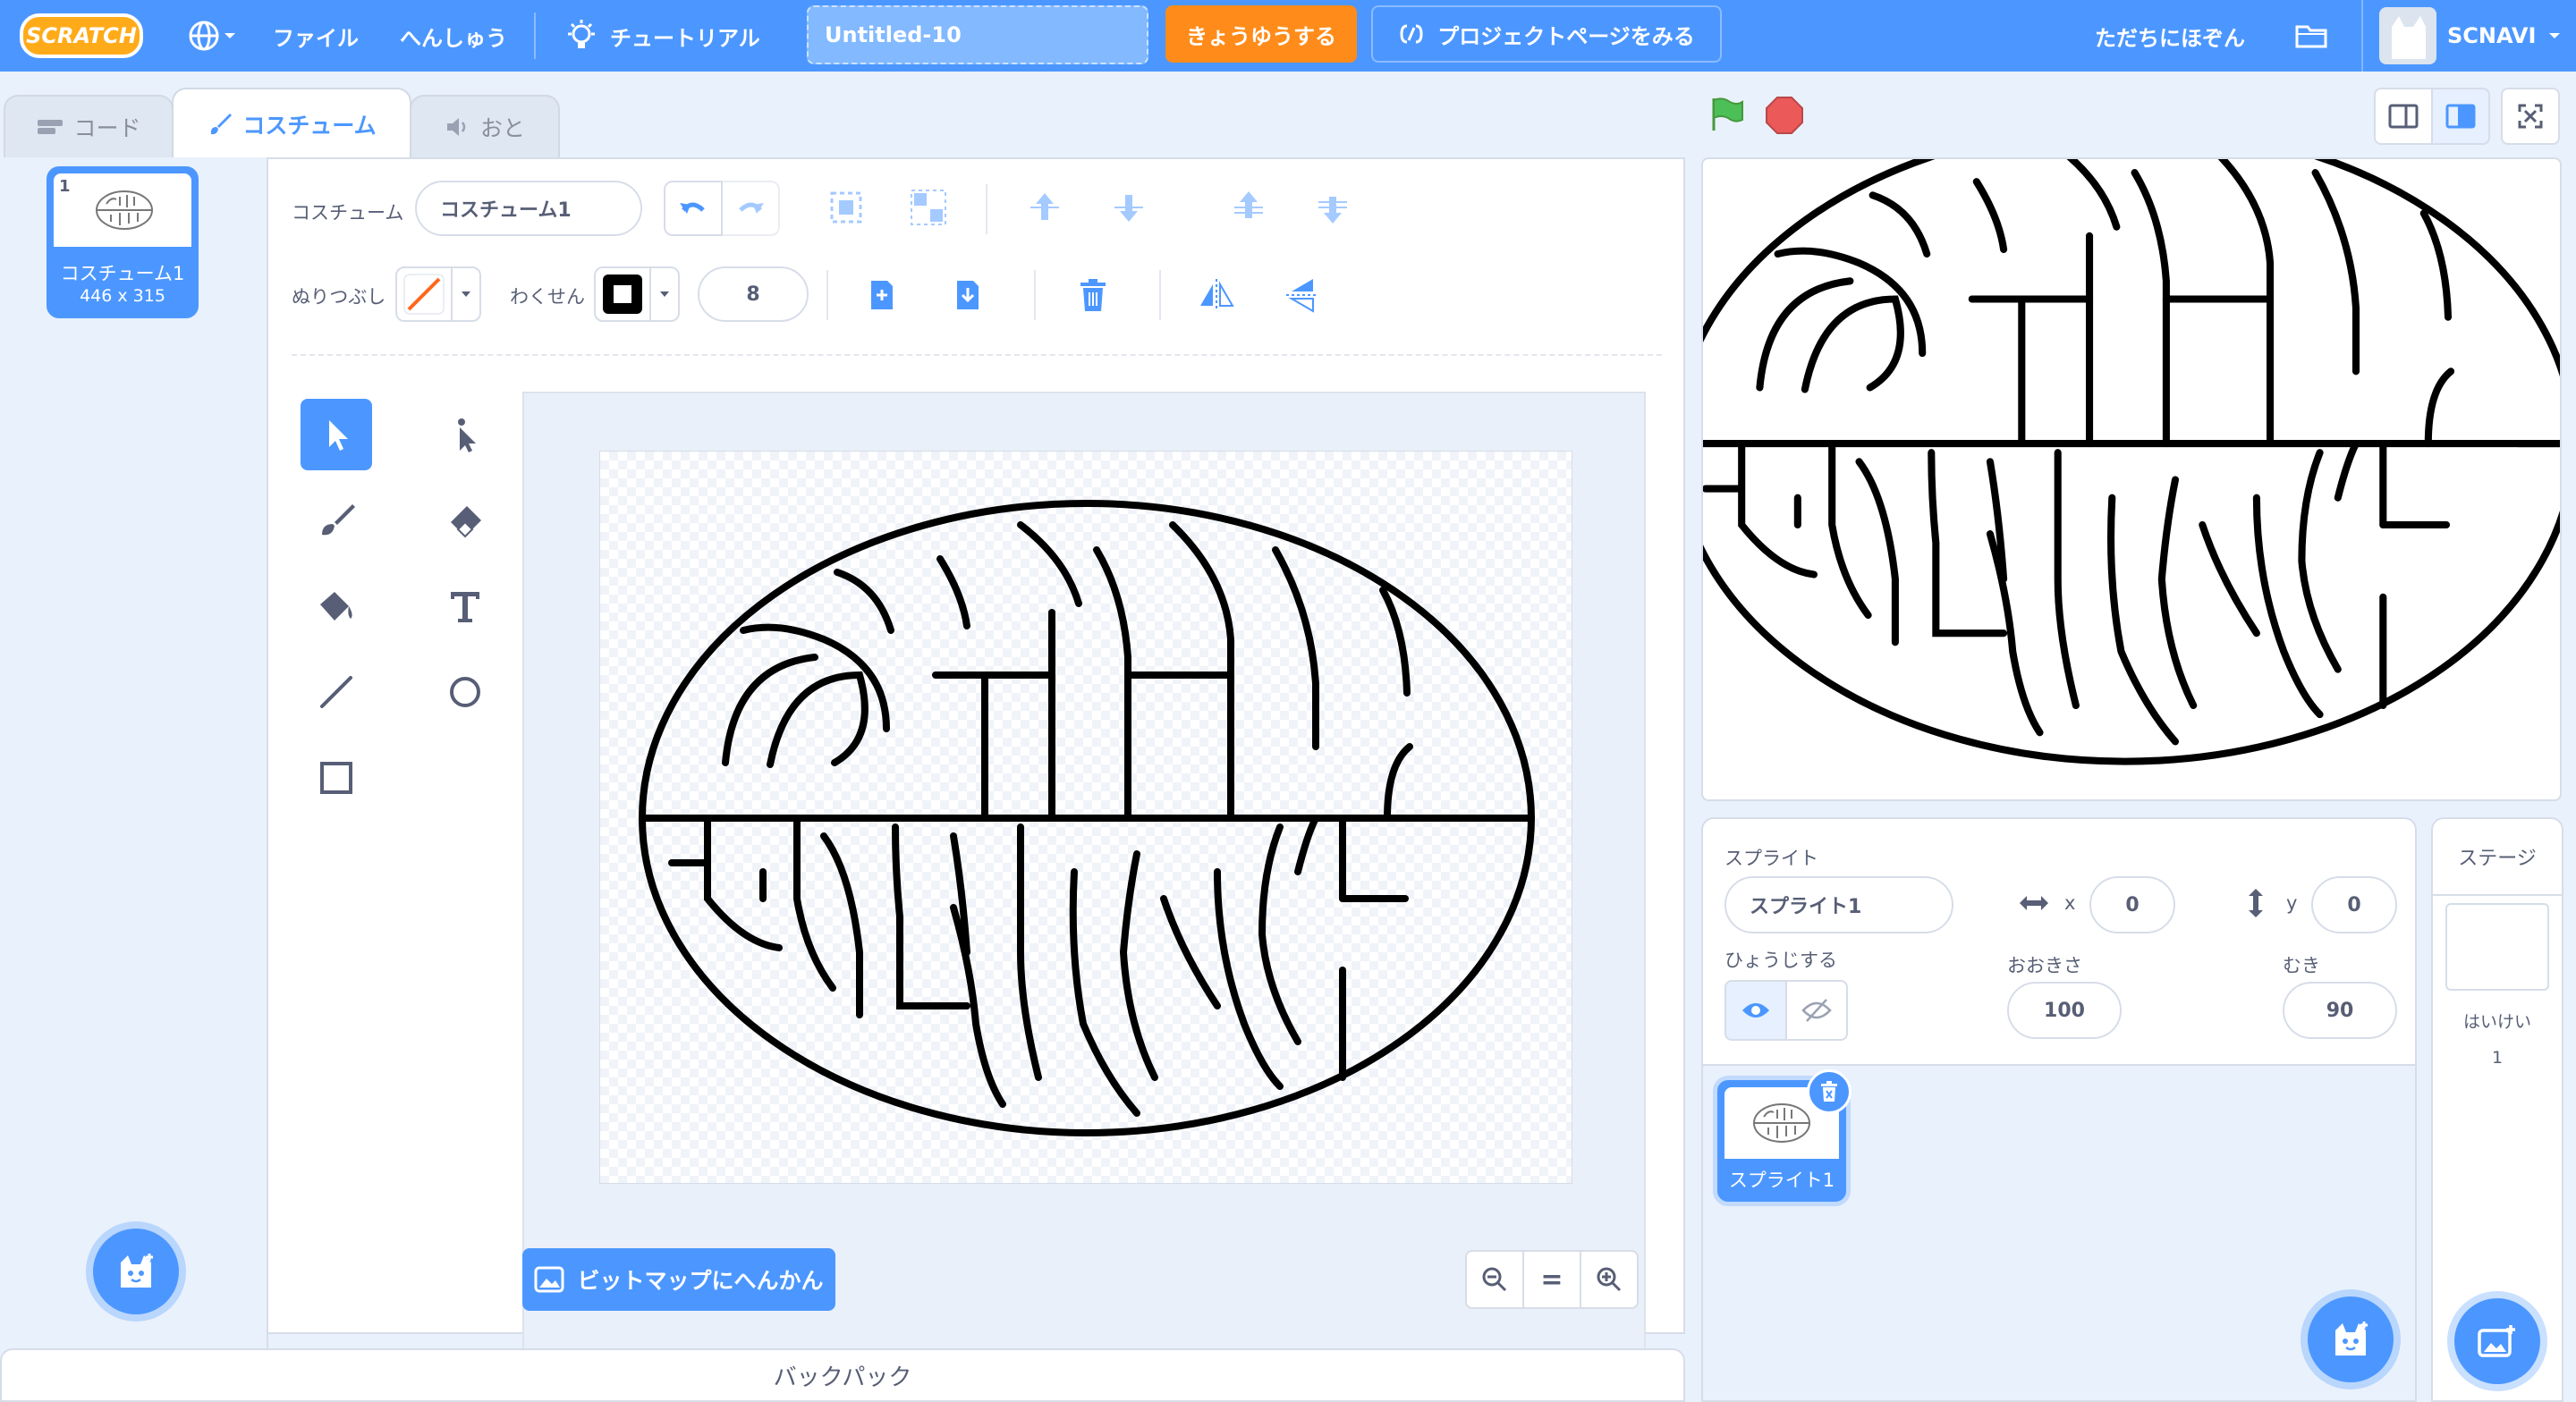 This screenshot has width=2576, height=1402. Describe the element at coordinates (2292, 903) in the screenshot. I see `y-label: y` at that location.